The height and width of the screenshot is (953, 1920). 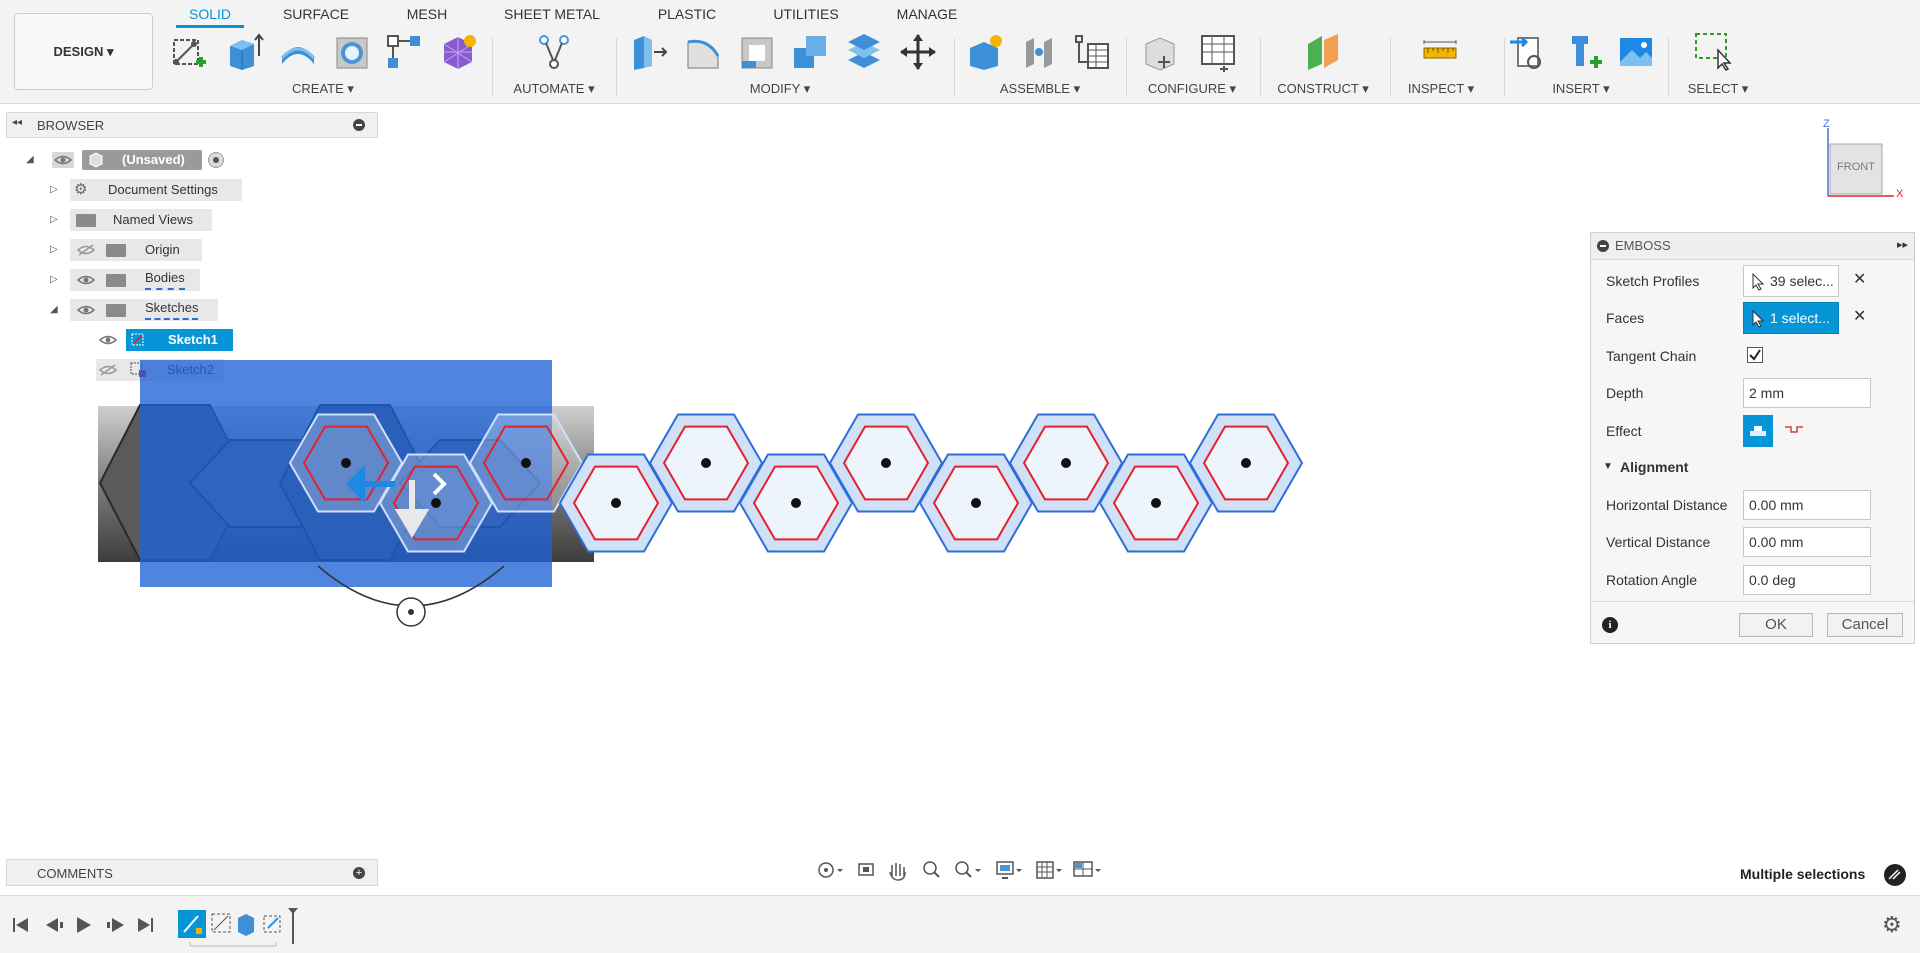 I want to click on construct-menu: CONSTRUCT ▾, so click(x=1323, y=89).